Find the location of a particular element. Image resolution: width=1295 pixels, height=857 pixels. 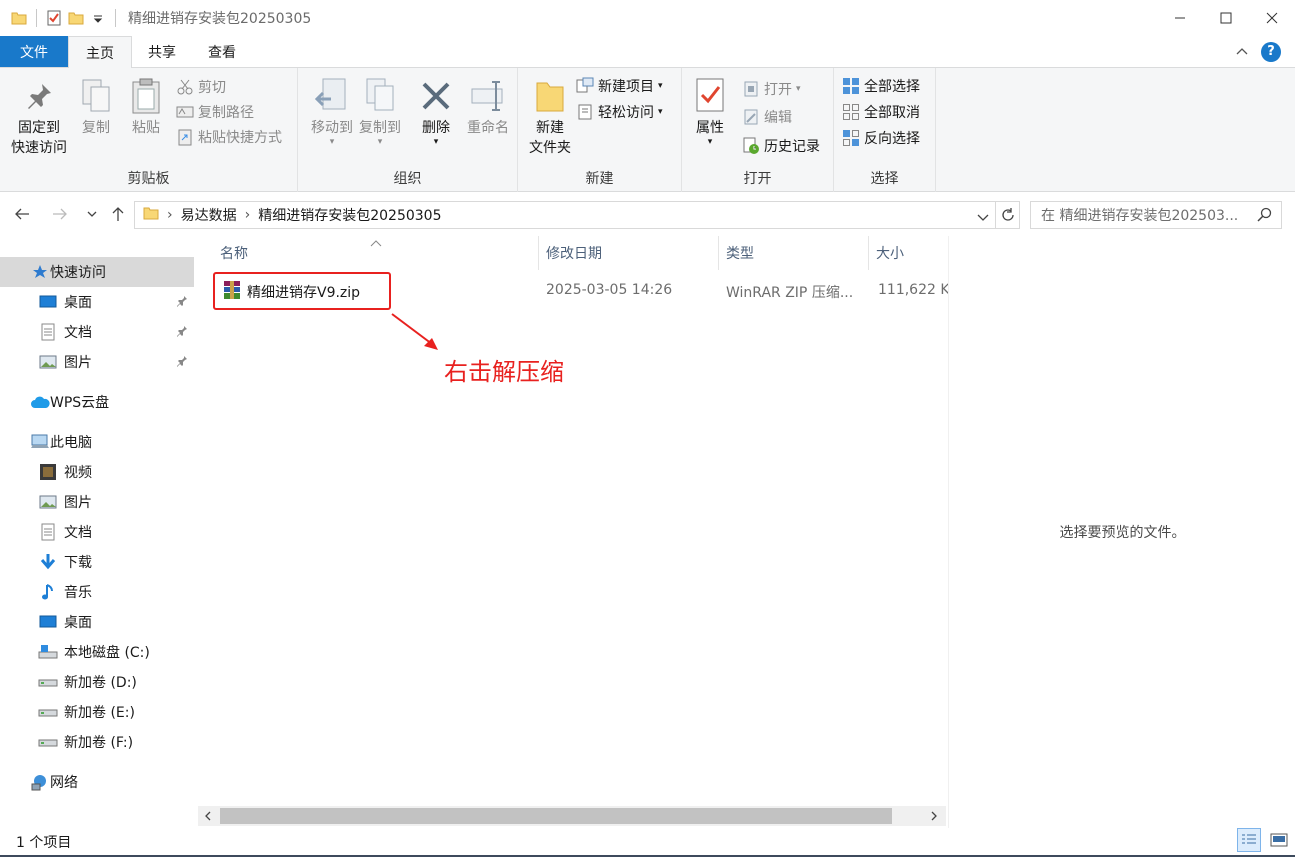

clipboard-group-label: 剪贴板 is located at coordinates (148, 179).